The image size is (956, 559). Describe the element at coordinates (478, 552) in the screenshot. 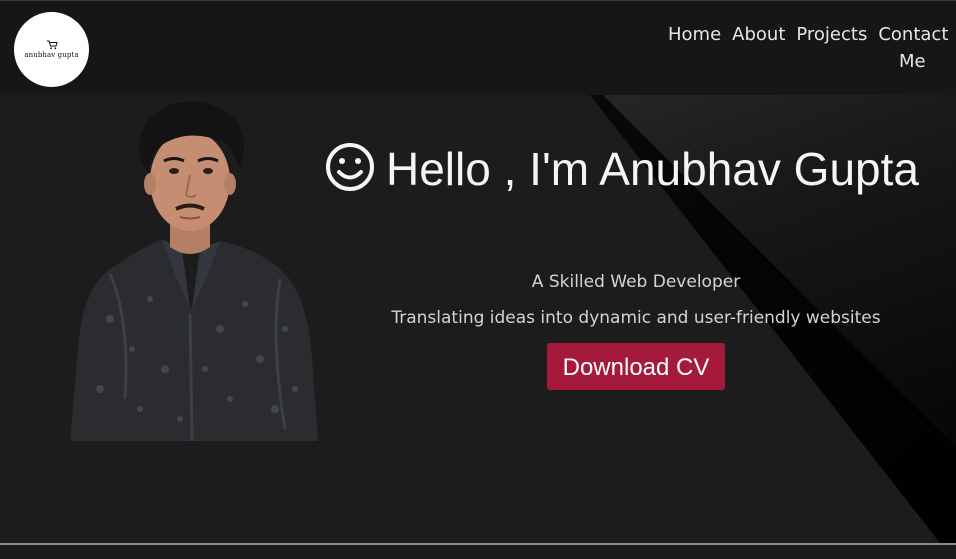

I see `page-bottom` at that location.